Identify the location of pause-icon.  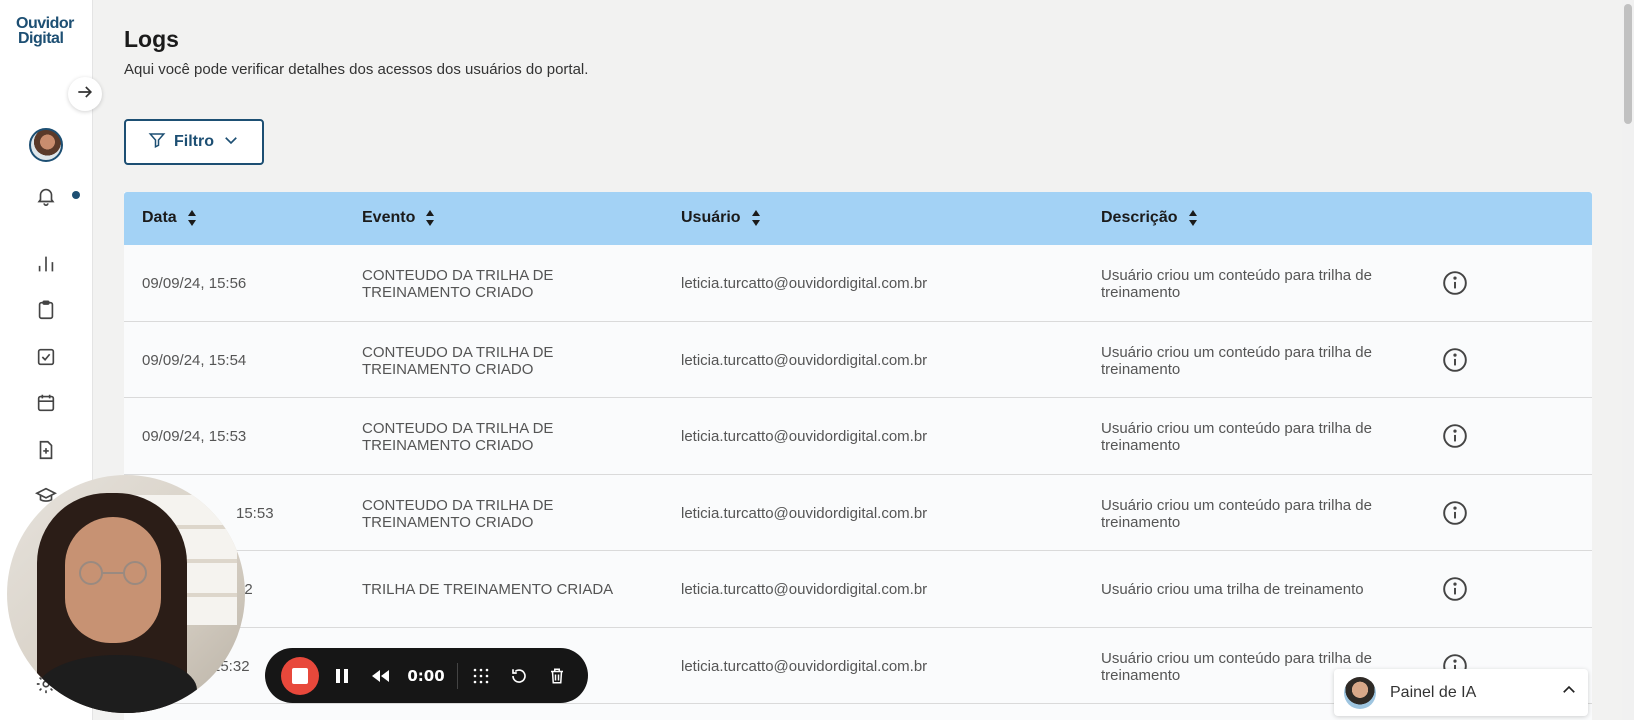
(342, 675).